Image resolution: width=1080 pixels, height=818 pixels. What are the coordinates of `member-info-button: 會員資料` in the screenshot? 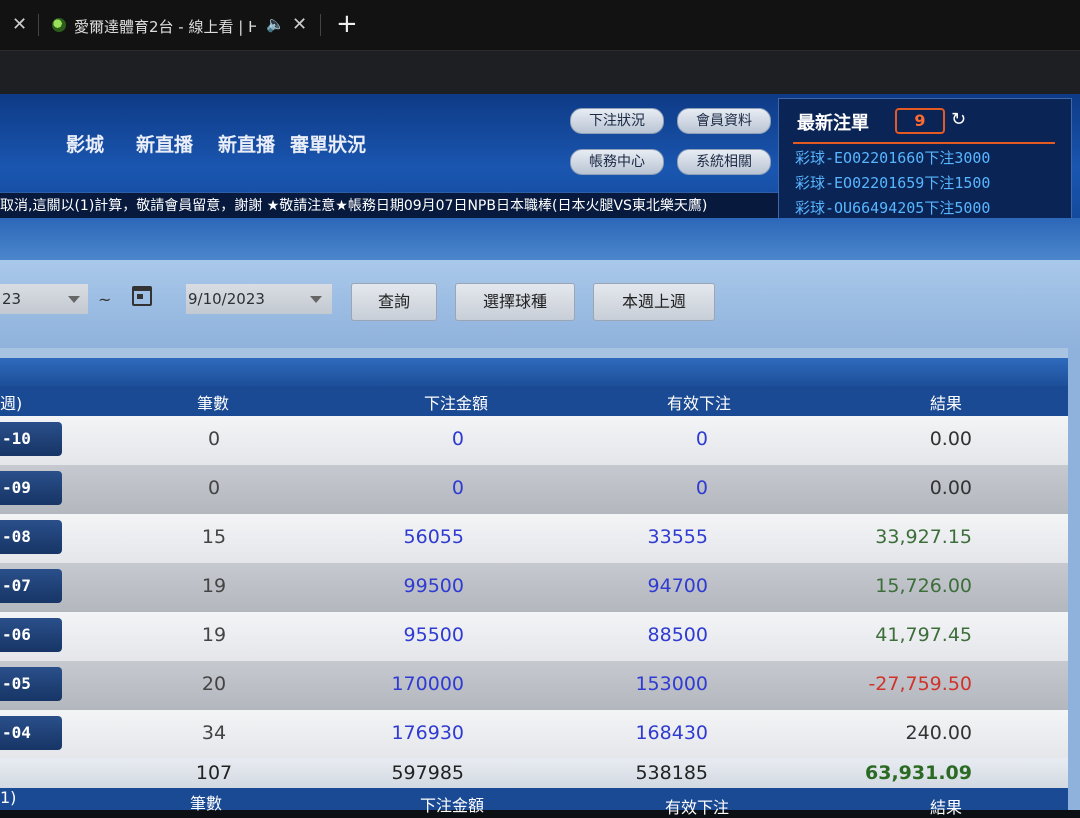 It's located at (724, 121).